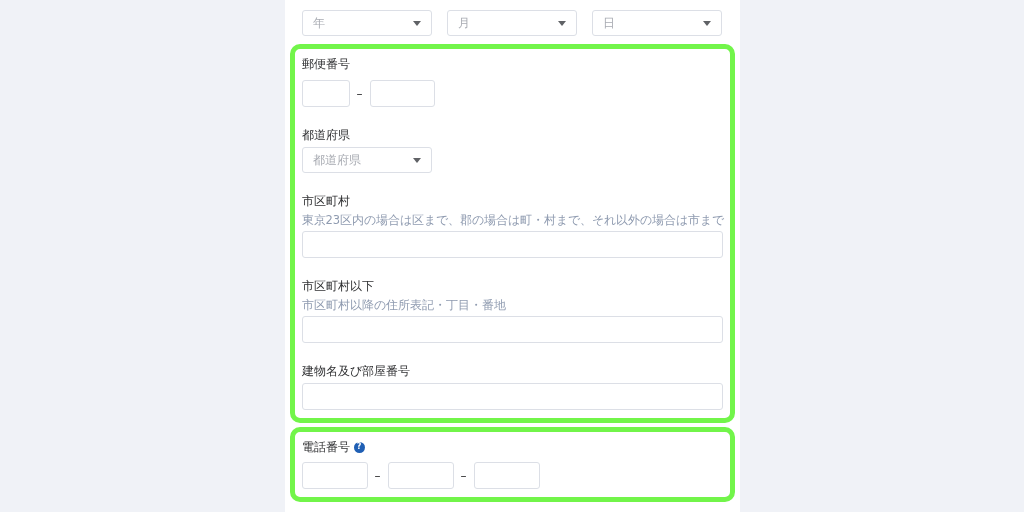 This screenshot has width=1024, height=512. Describe the element at coordinates (356, 371) in the screenshot. I see `field-label: 建物名及び部屋番号` at that location.